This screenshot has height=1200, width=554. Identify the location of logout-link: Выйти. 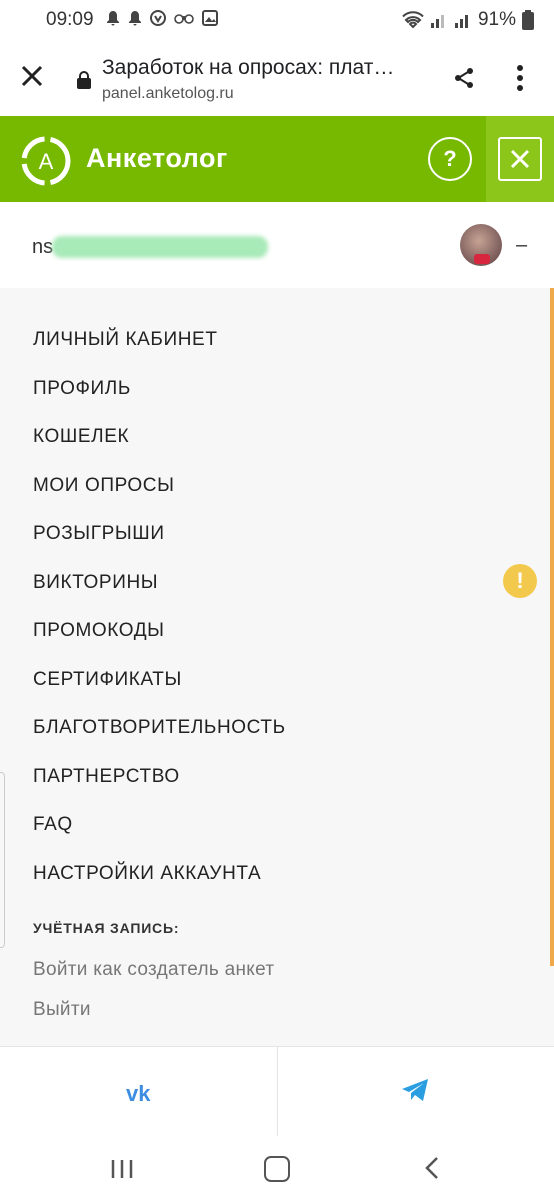
(62, 1010).